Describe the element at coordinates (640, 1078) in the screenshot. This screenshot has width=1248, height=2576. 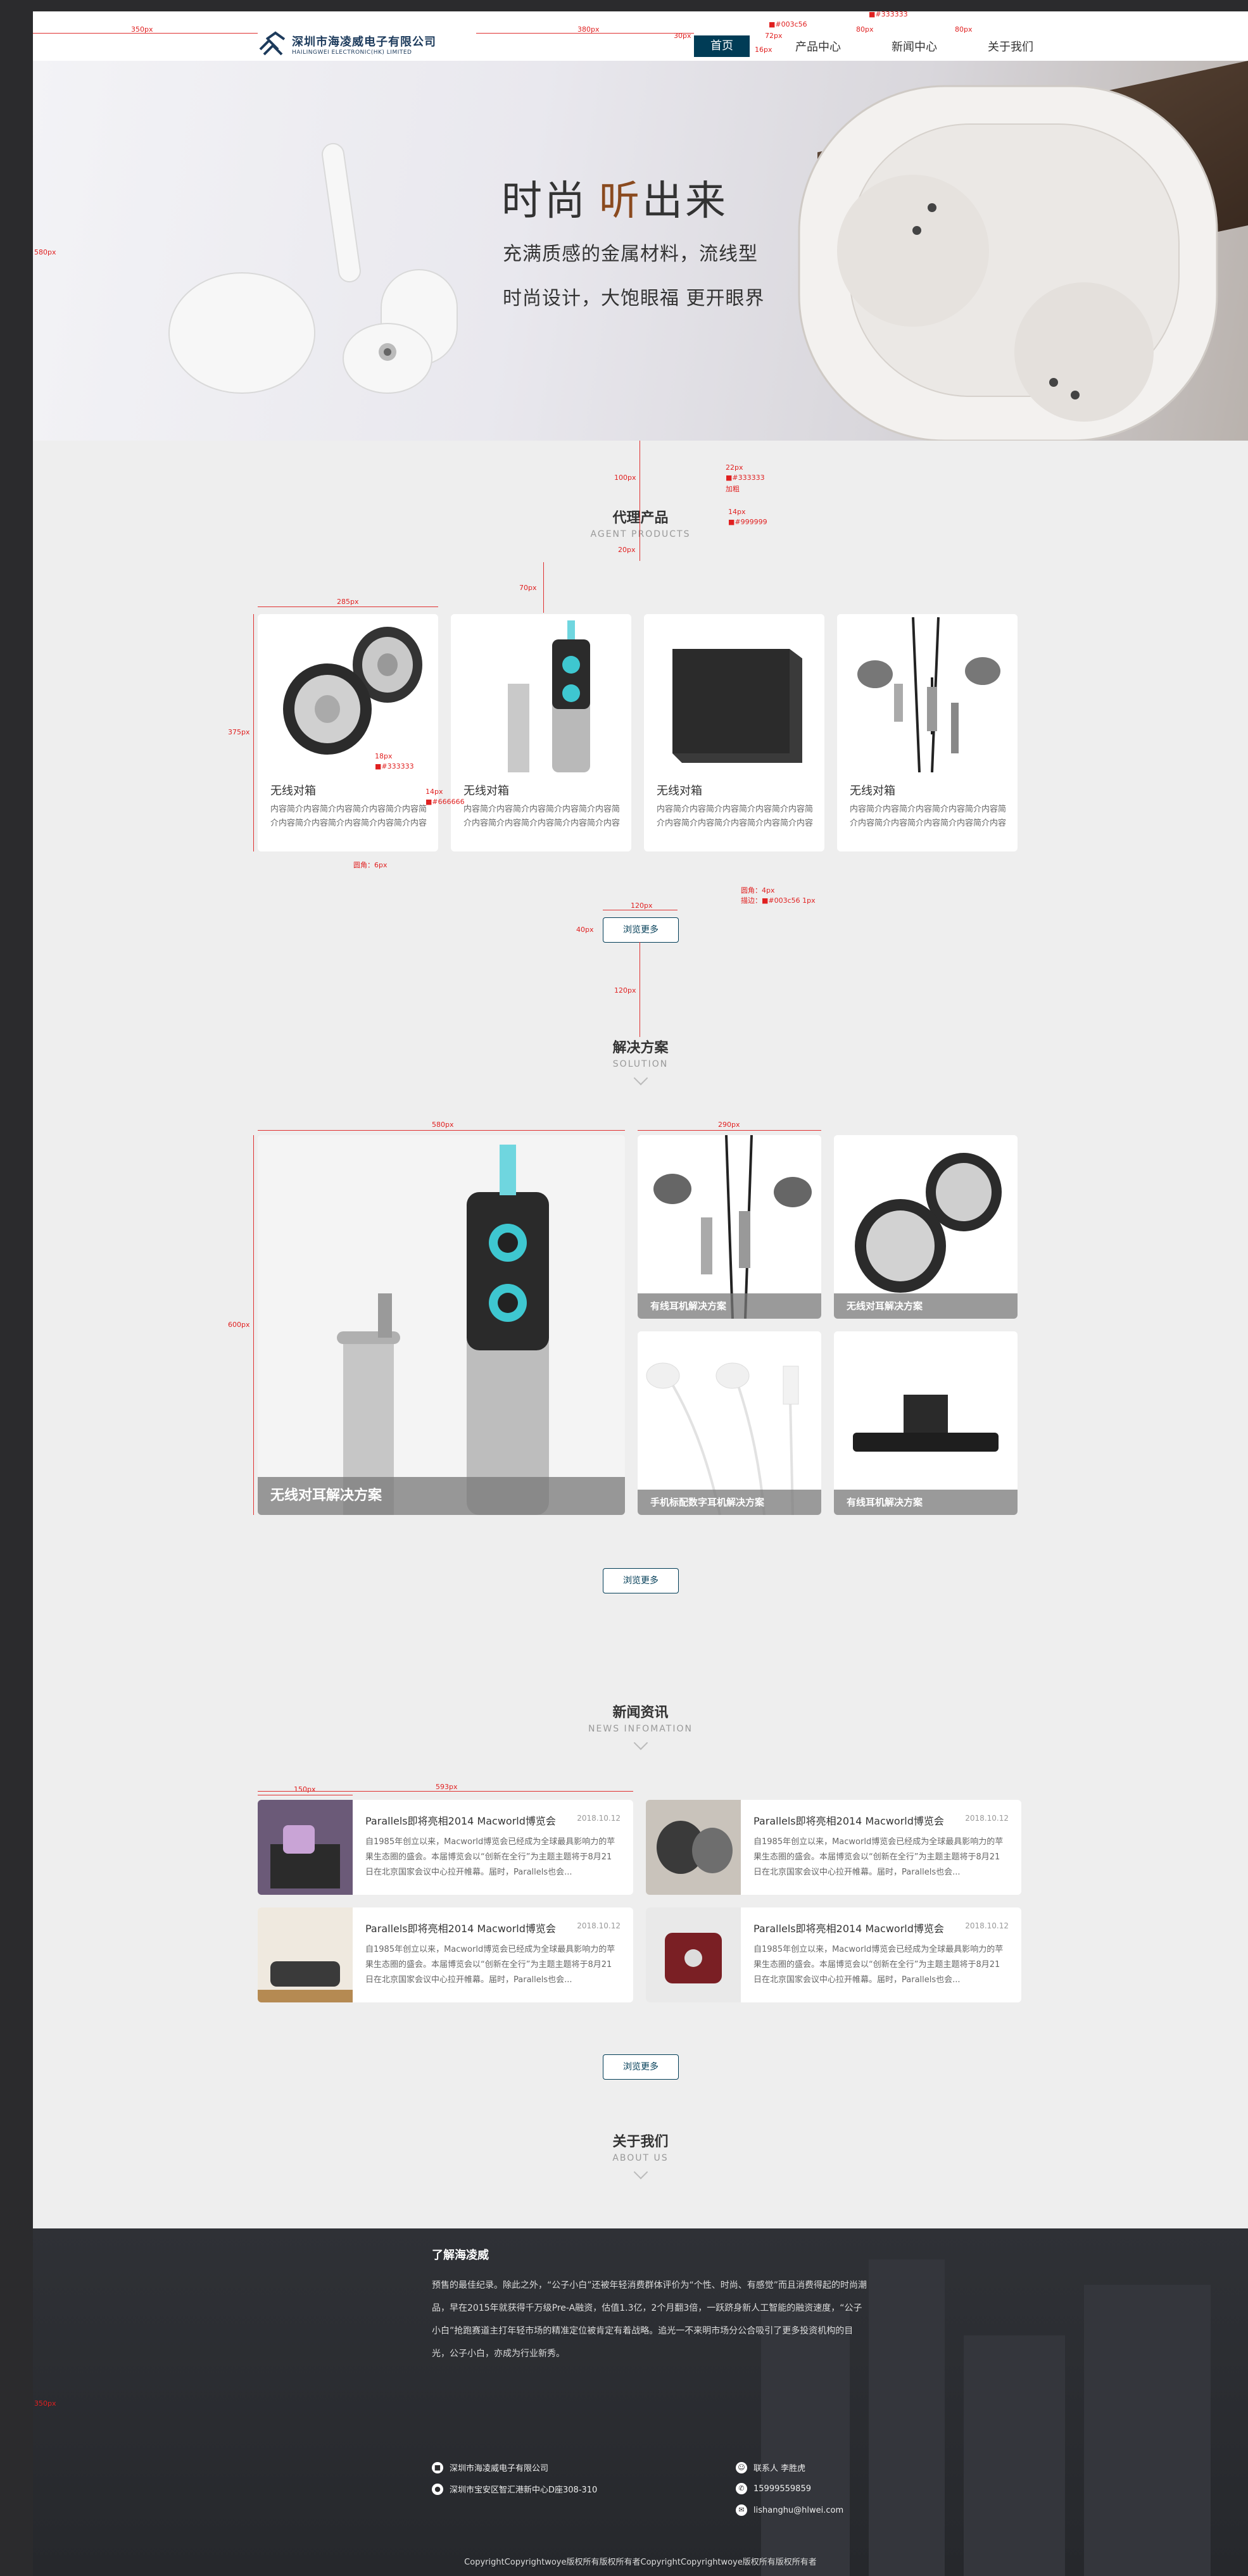
I see `chevron-down-icon` at that location.